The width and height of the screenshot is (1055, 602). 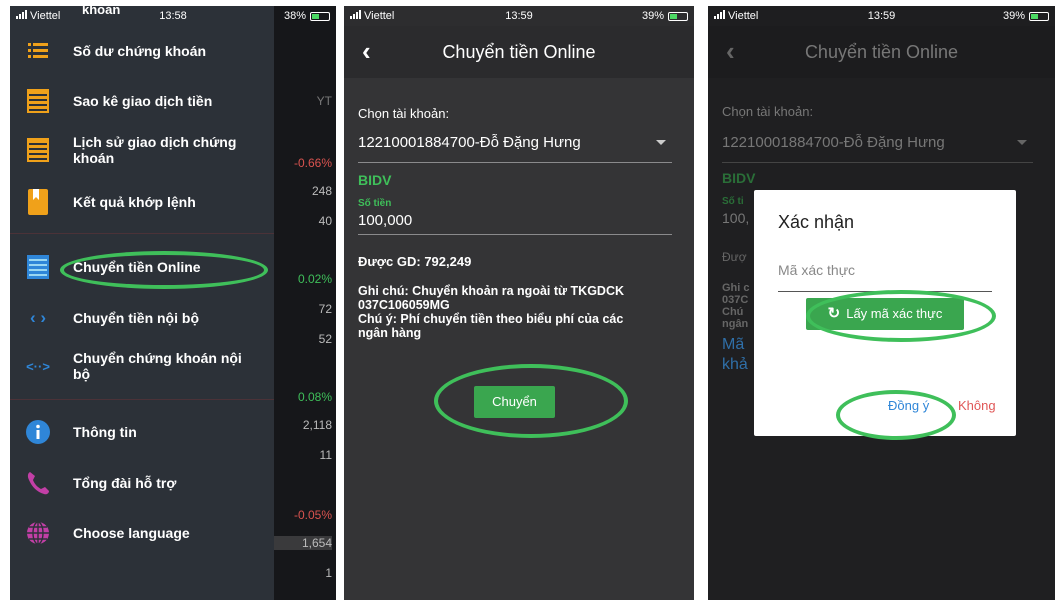 I want to click on available-amount: Được GD: 792,249, so click(x=415, y=261).